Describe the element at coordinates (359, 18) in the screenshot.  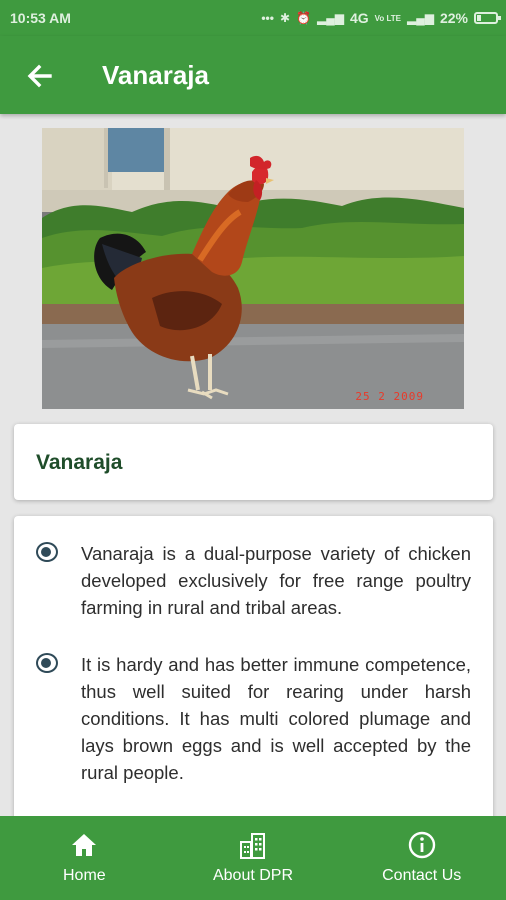
I see `network-type: 4G` at that location.